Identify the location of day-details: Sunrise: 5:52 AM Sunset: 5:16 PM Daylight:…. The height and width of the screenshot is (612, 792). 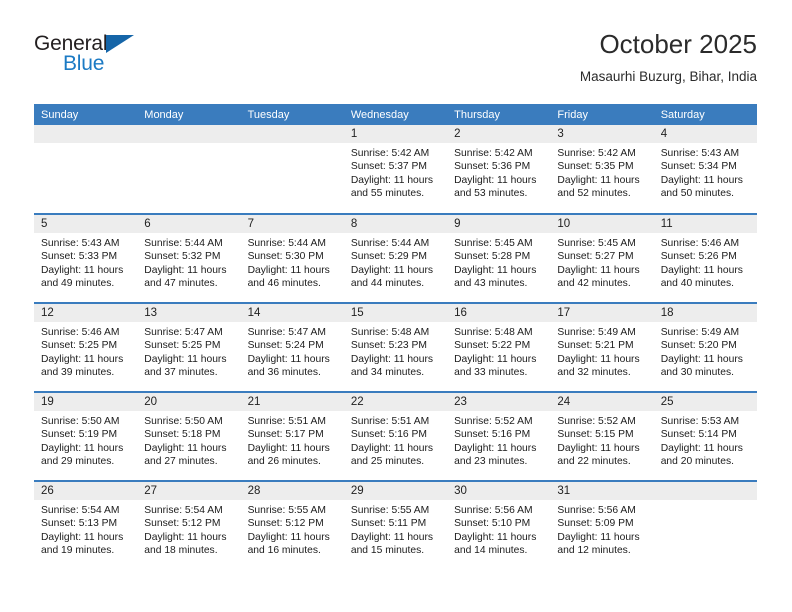
(498, 440).